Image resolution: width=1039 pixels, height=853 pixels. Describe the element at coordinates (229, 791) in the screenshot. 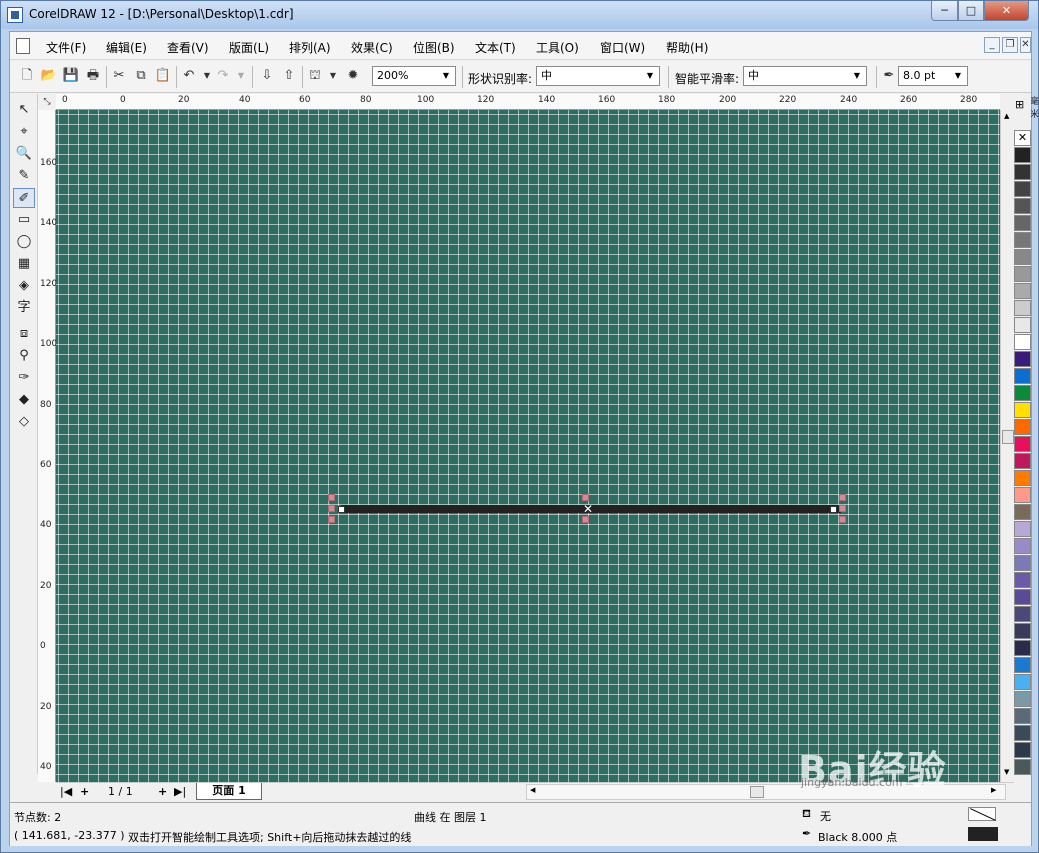

I see `page-tab: 页面 1` at that location.